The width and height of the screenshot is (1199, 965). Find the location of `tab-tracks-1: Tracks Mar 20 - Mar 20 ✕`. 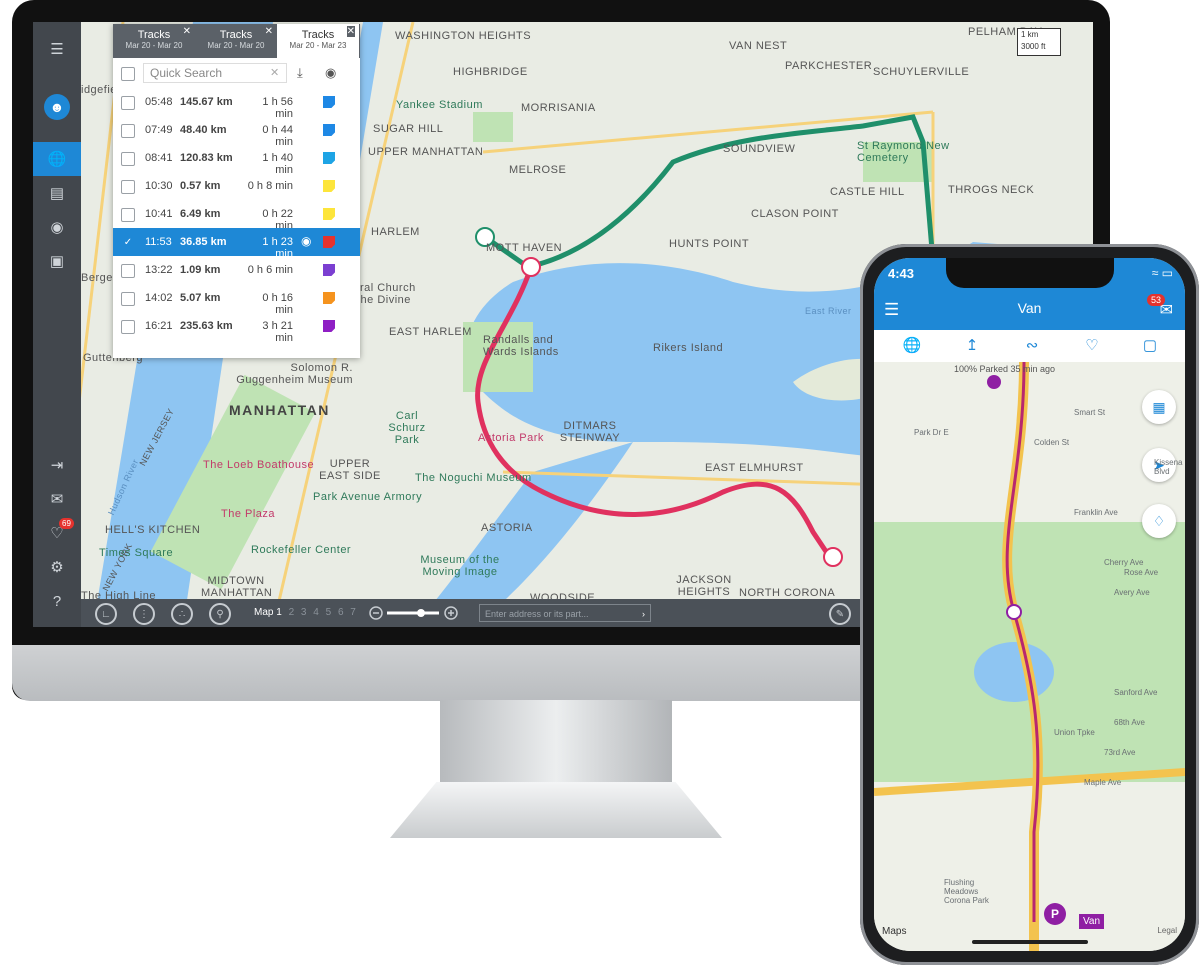

tab-tracks-1: Tracks Mar 20 - Mar 20 ✕ is located at coordinates (154, 41).